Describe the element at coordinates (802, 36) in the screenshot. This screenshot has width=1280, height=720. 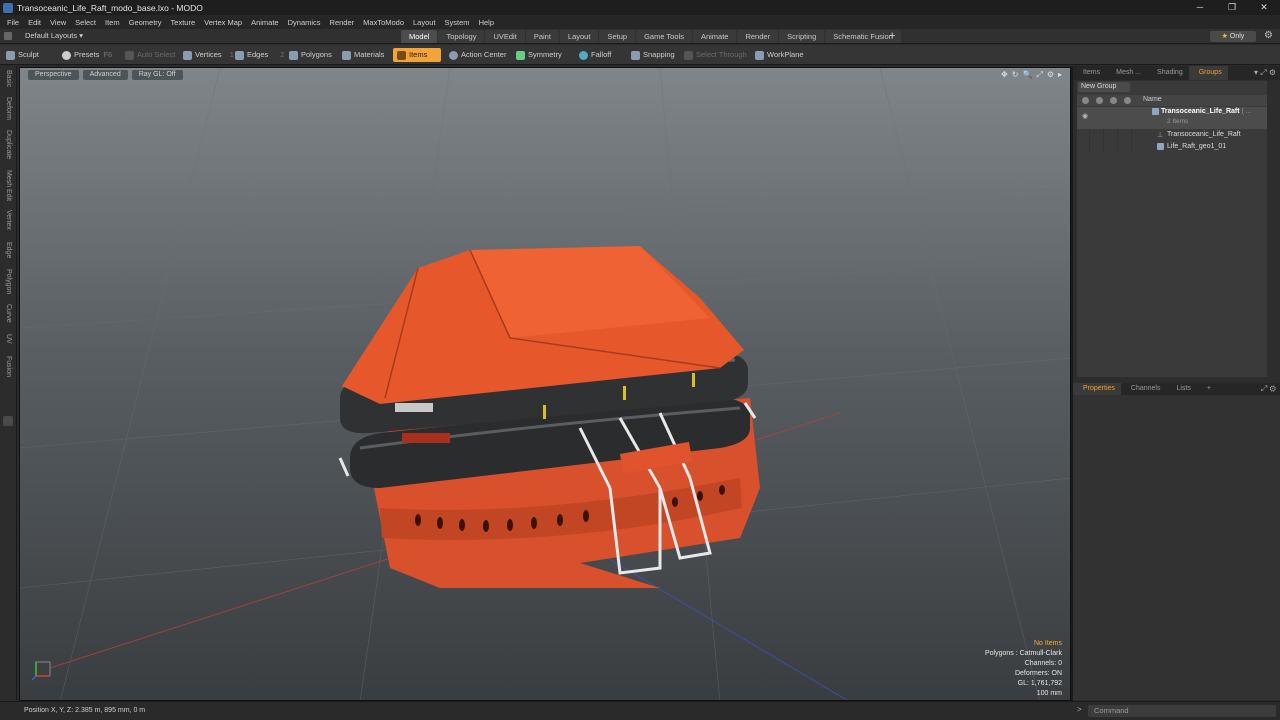
I see `tab-scripting: Scripting` at that location.